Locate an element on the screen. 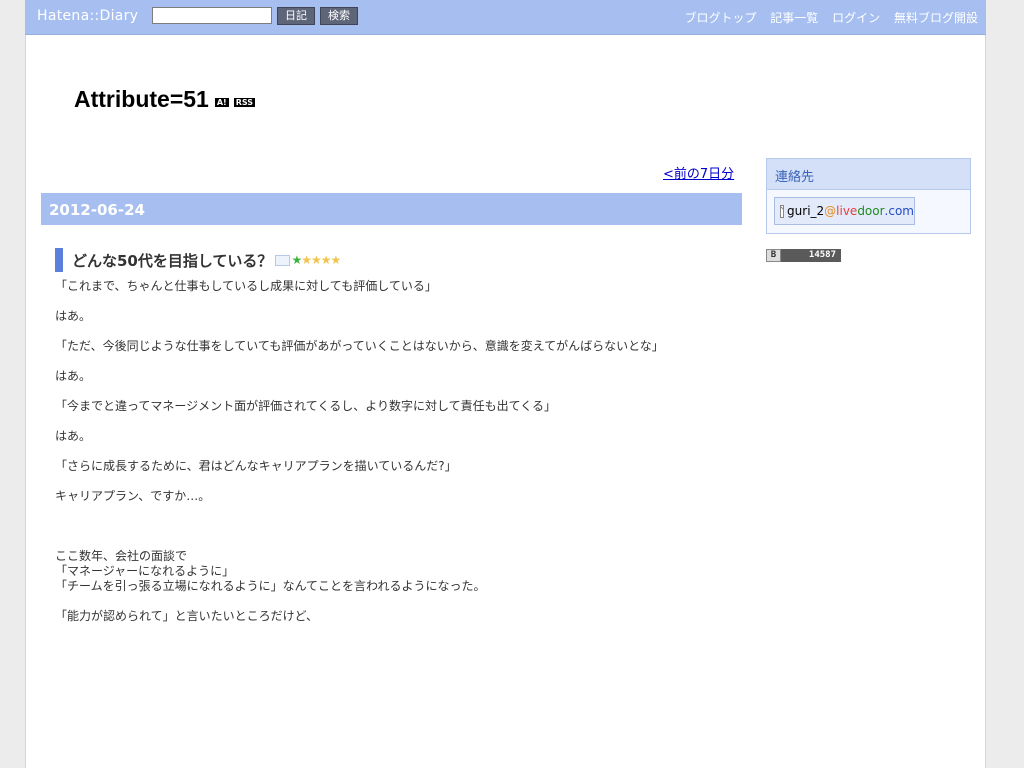 This screenshot has width=1024, height=768. contact-title: 連絡先 is located at coordinates (868, 174).